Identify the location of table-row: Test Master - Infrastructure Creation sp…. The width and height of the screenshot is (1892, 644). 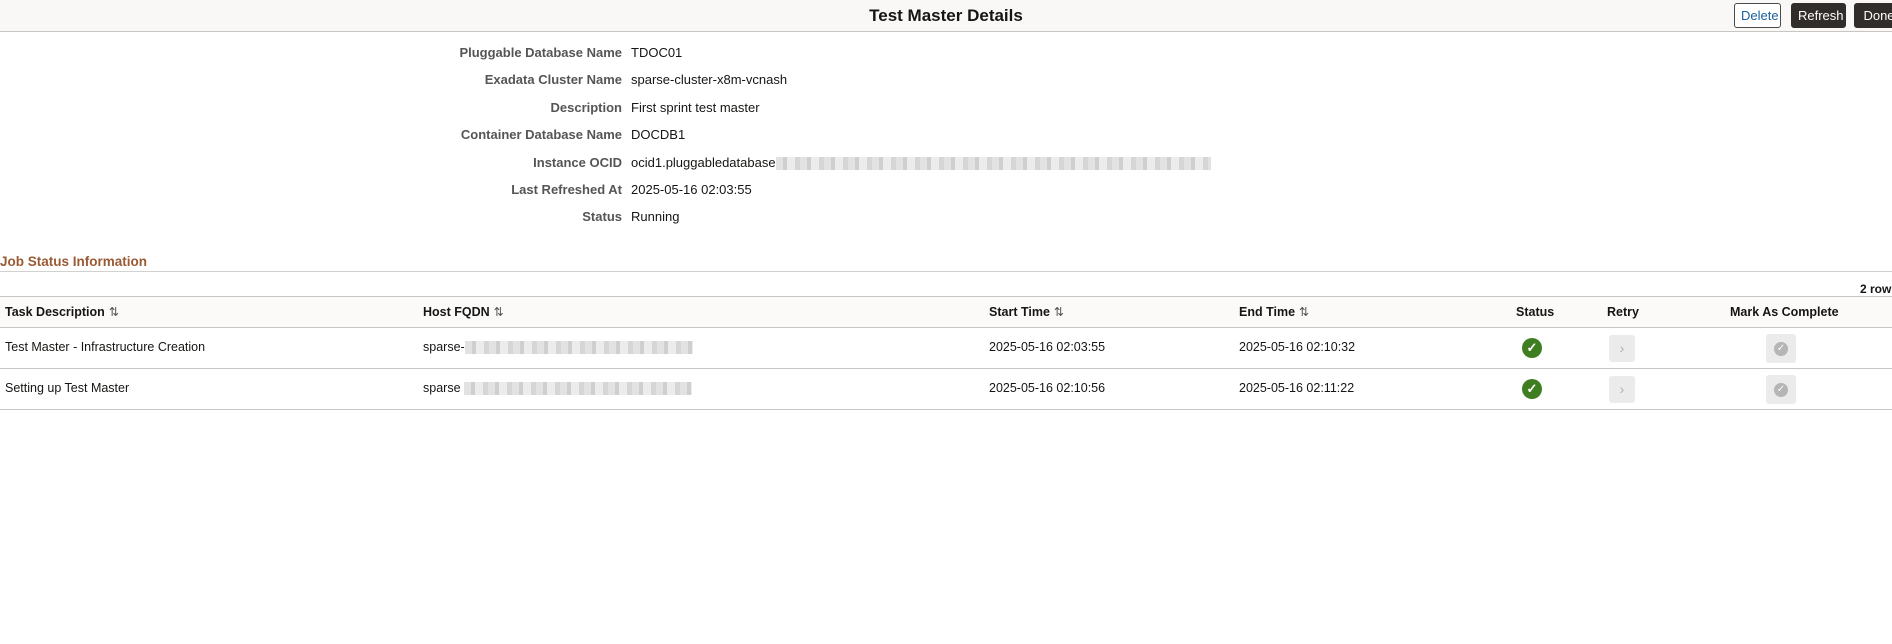
(946, 348).